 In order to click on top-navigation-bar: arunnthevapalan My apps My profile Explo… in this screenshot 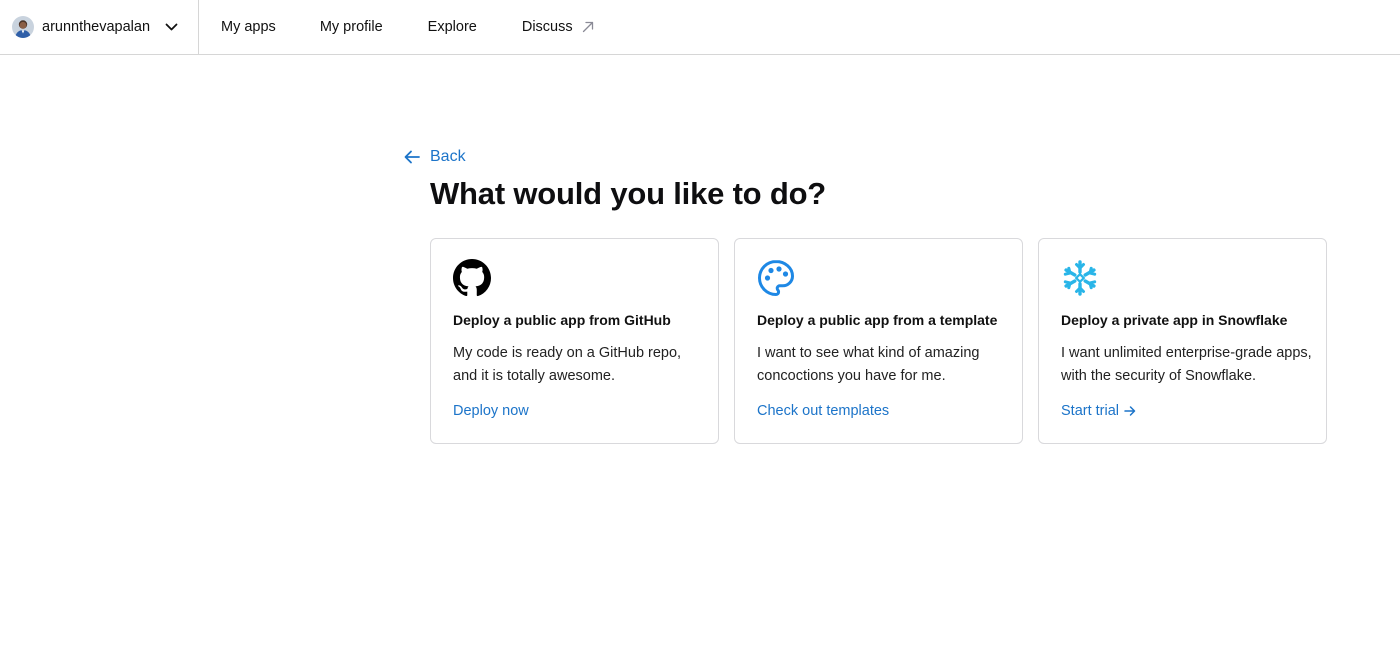, I will do `click(700, 27)`.